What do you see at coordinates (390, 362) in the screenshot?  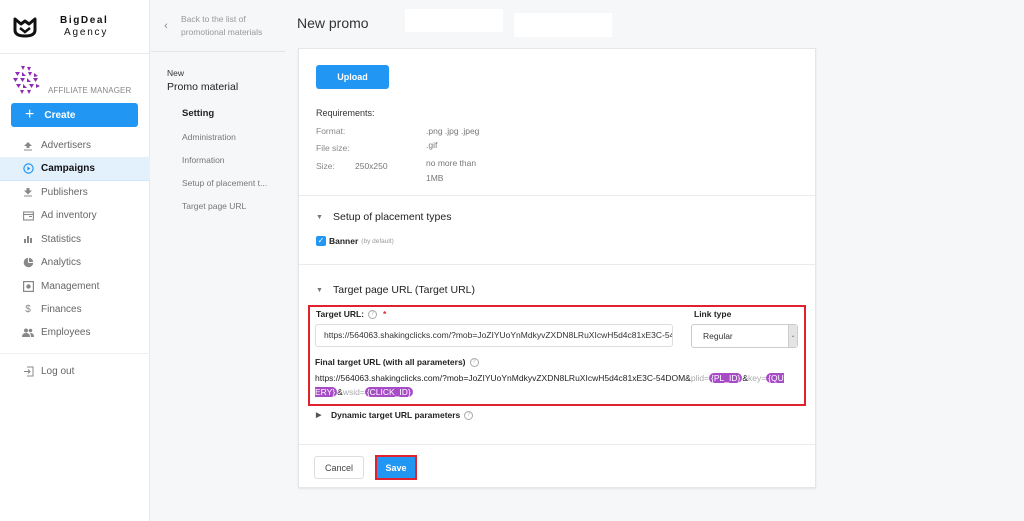 I see `final-url-label-text: Final target URL (with all parameters)` at bounding box center [390, 362].